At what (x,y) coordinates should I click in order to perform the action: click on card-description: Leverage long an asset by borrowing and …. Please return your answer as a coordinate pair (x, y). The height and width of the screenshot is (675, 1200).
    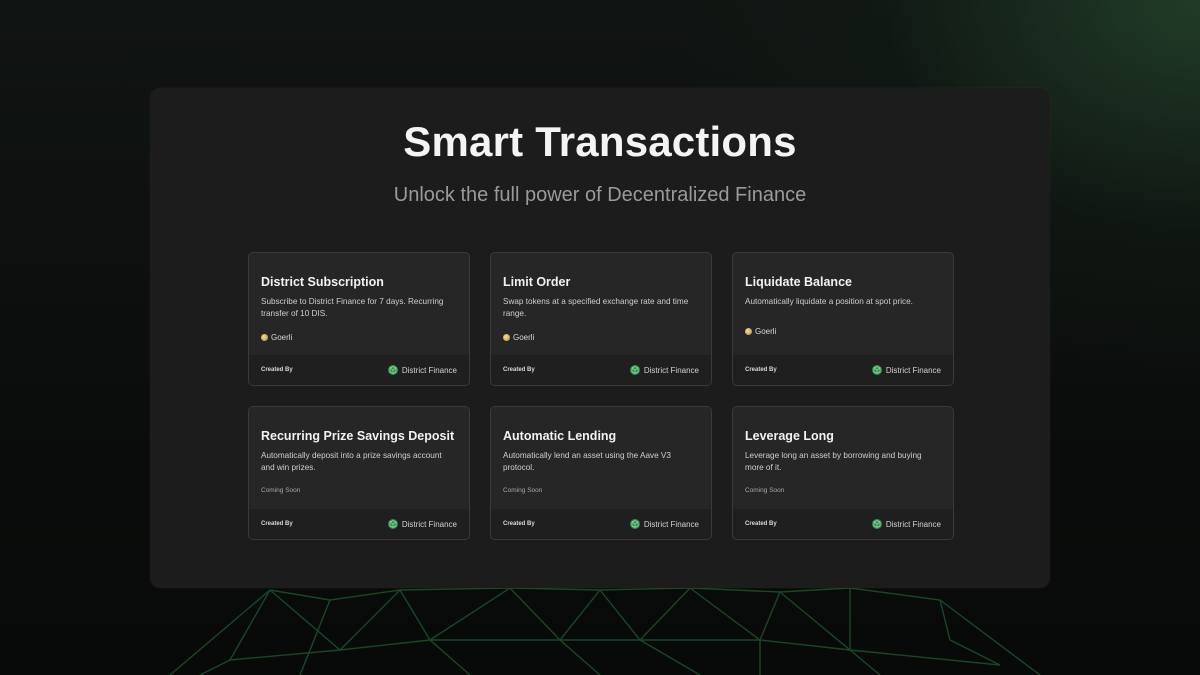
    Looking at the image, I should click on (833, 461).